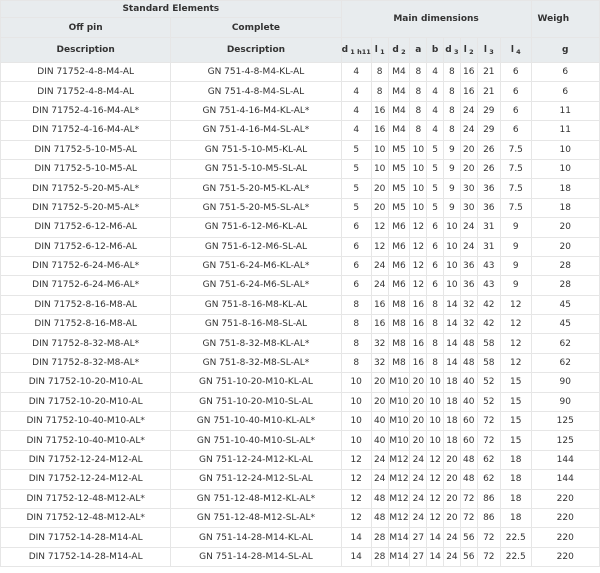  What do you see at coordinates (256, 188) in the screenshot?
I see `complete-description-cell: GN 751-5-20-M5-KL-AL*` at bounding box center [256, 188].